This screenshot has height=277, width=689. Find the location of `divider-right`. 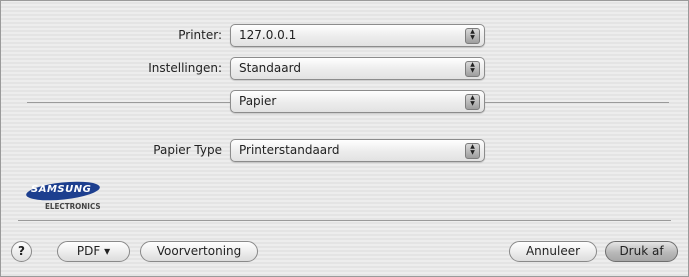

divider-right is located at coordinates (577, 102).